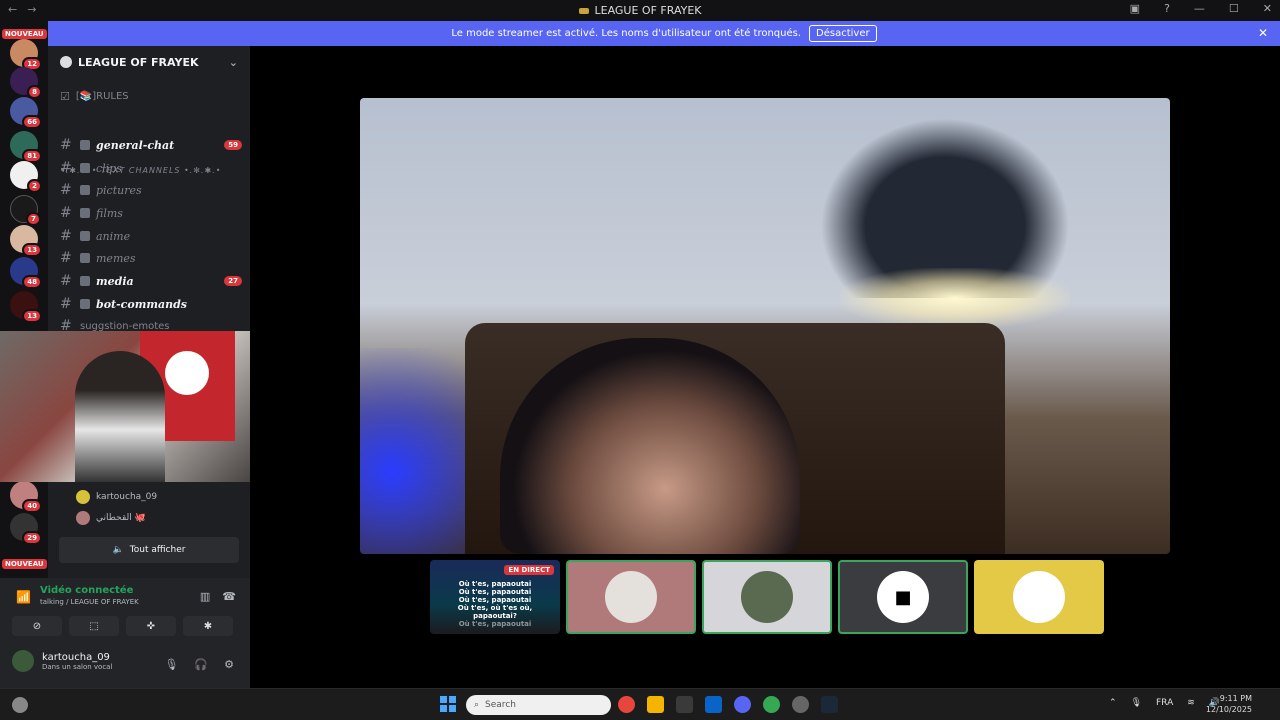  What do you see at coordinates (149, 281) in the screenshot?
I see `channel-media: # media 27` at bounding box center [149, 281].